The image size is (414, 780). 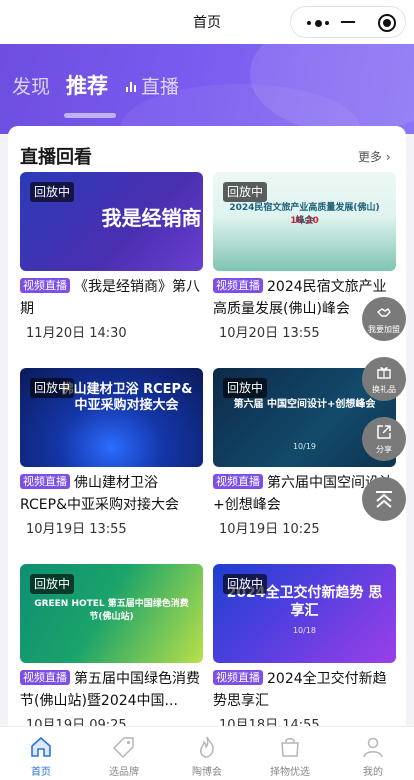 I want to click on bottom-tab-bar: 首页 选品牌 陶博会 择物优选 我的, so click(x=207, y=753).